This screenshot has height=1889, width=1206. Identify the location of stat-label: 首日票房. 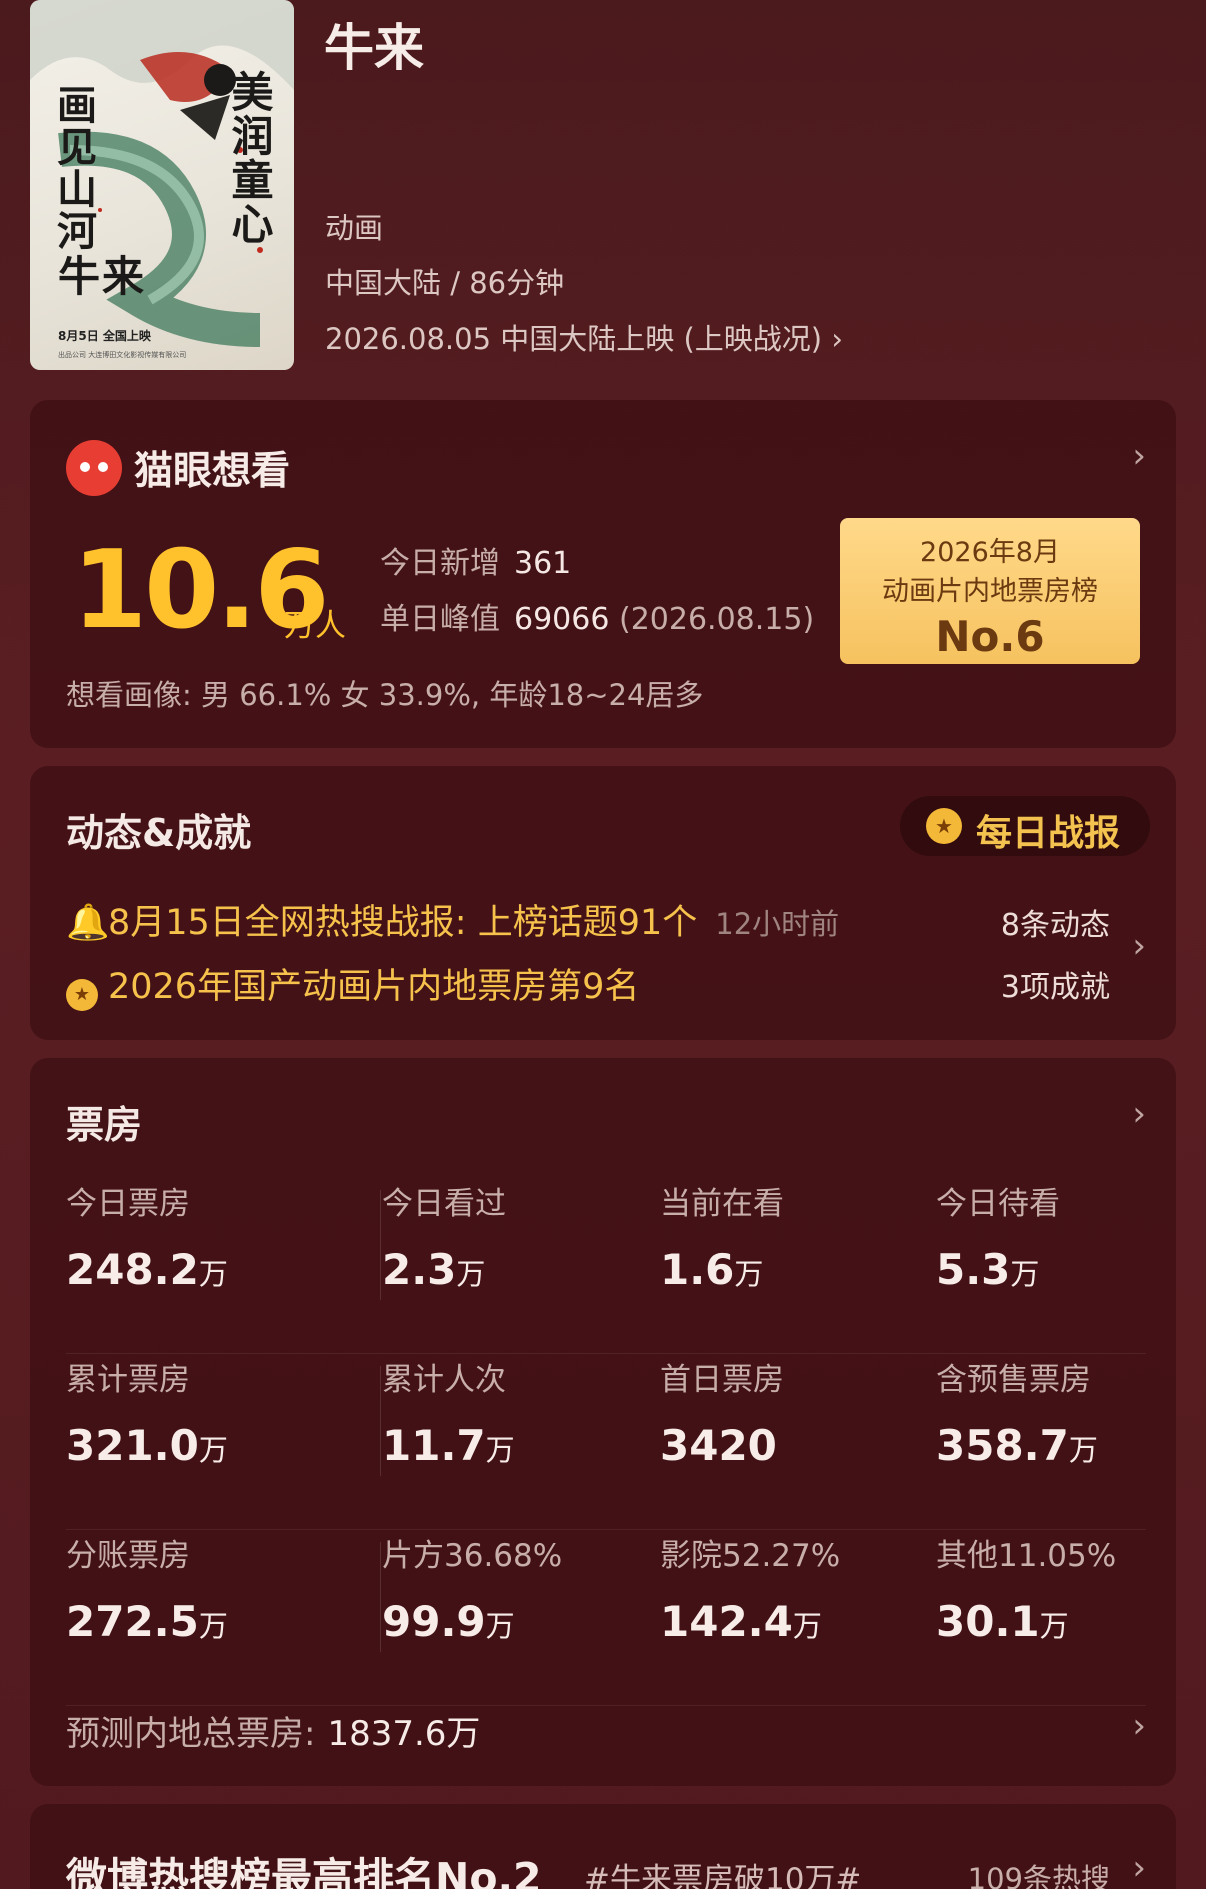
(722, 1380).